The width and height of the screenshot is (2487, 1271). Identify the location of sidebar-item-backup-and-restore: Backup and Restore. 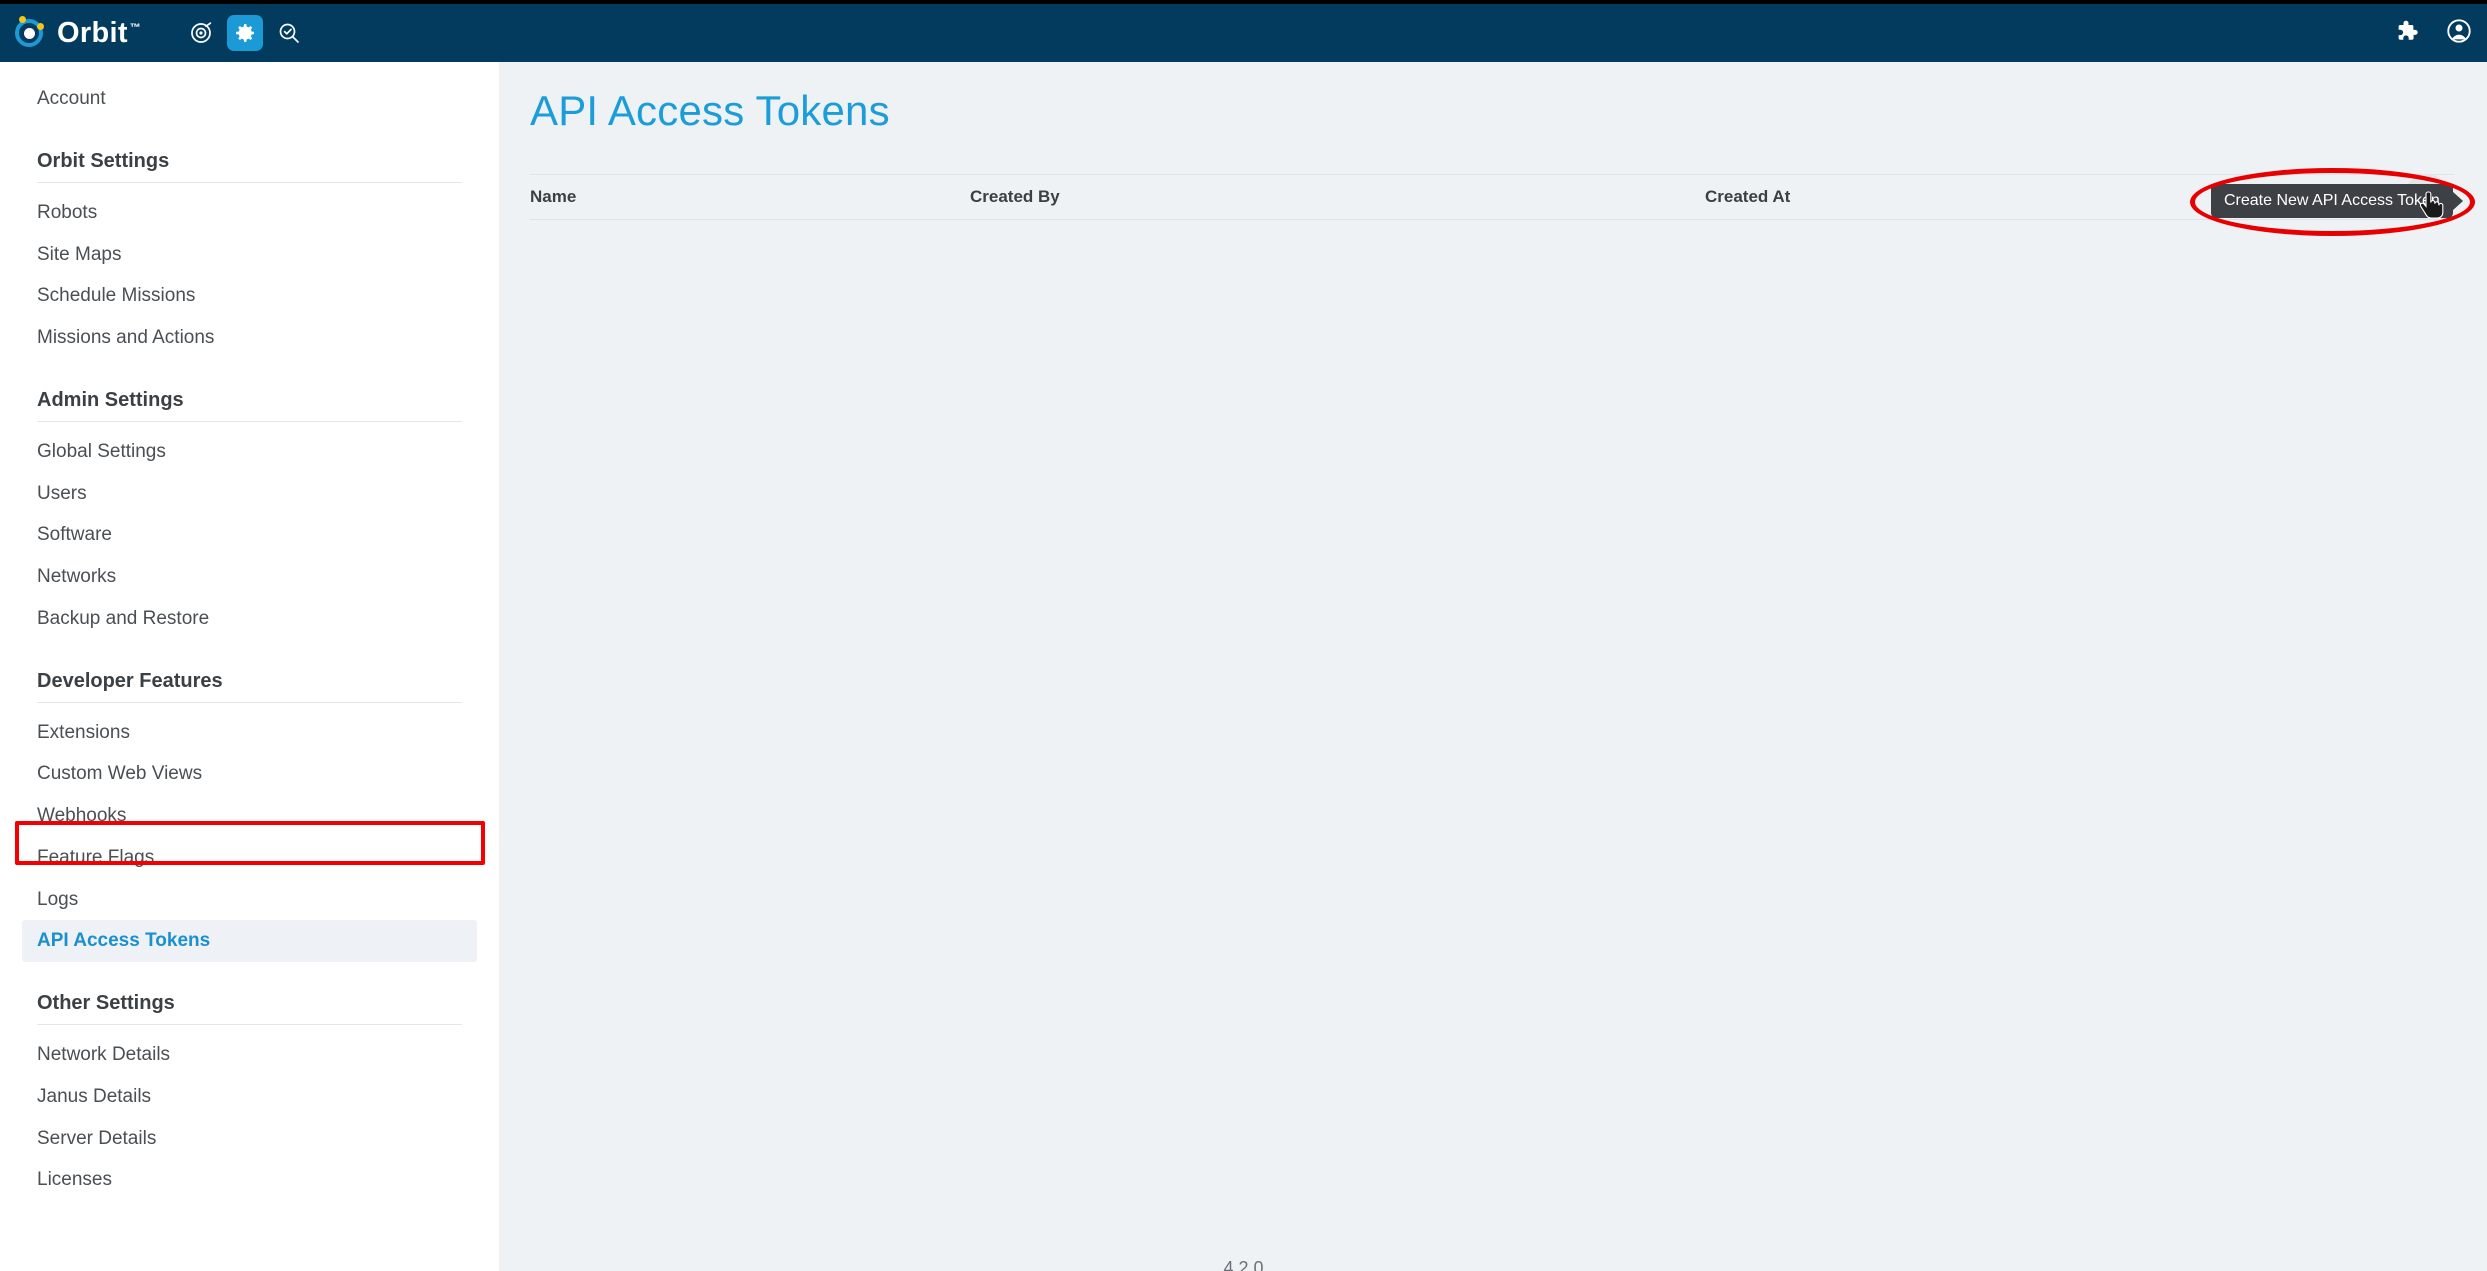
(249, 619).